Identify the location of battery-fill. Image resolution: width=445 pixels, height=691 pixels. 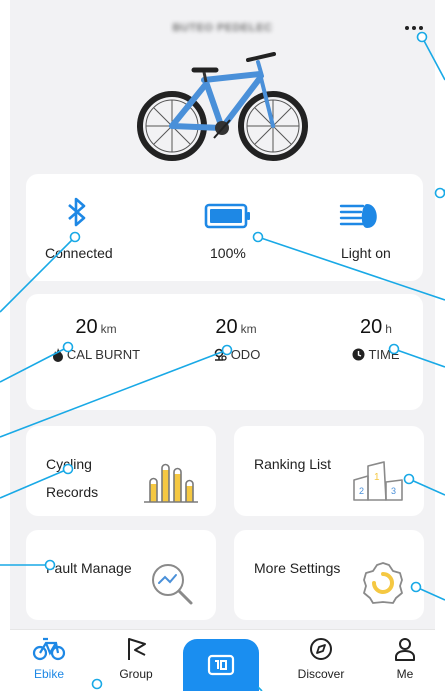
(226, 216).